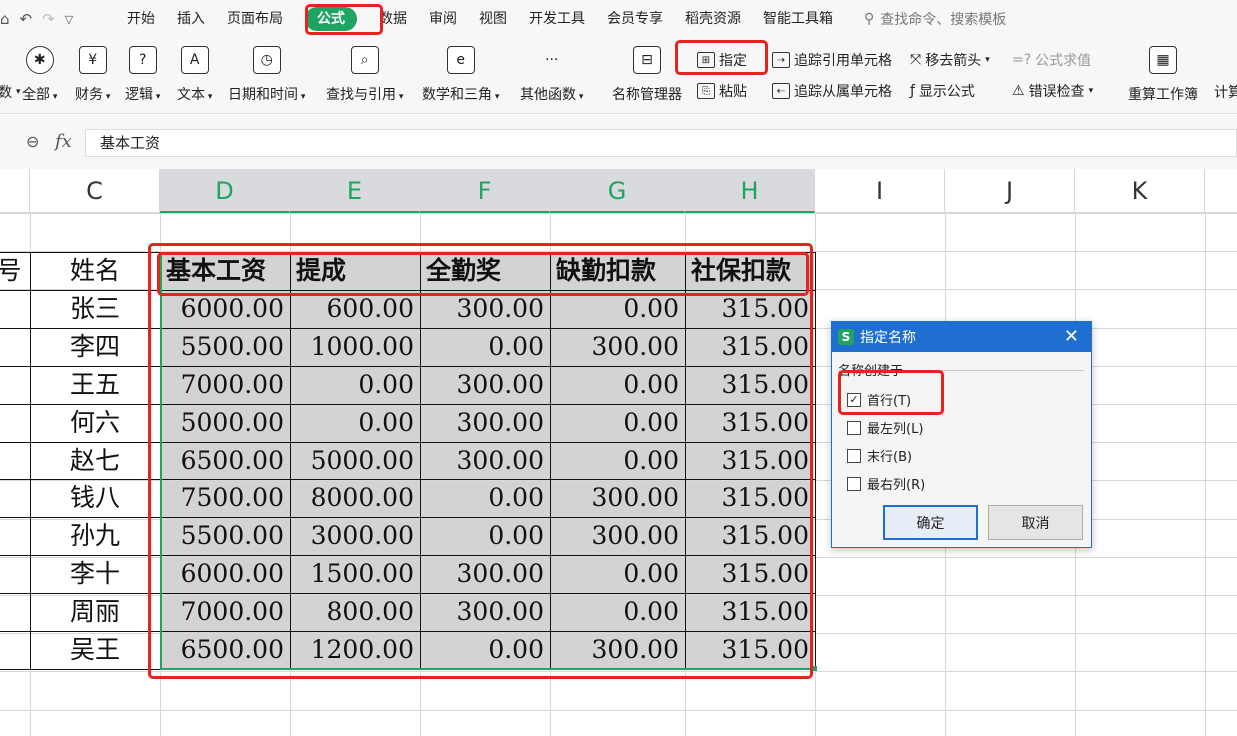 The width and height of the screenshot is (1237, 736). What do you see at coordinates (92, 75) in the screenshot?
I see `function-category-button-1: ¥ 财务 ▾` at bounding box center [92, 75].